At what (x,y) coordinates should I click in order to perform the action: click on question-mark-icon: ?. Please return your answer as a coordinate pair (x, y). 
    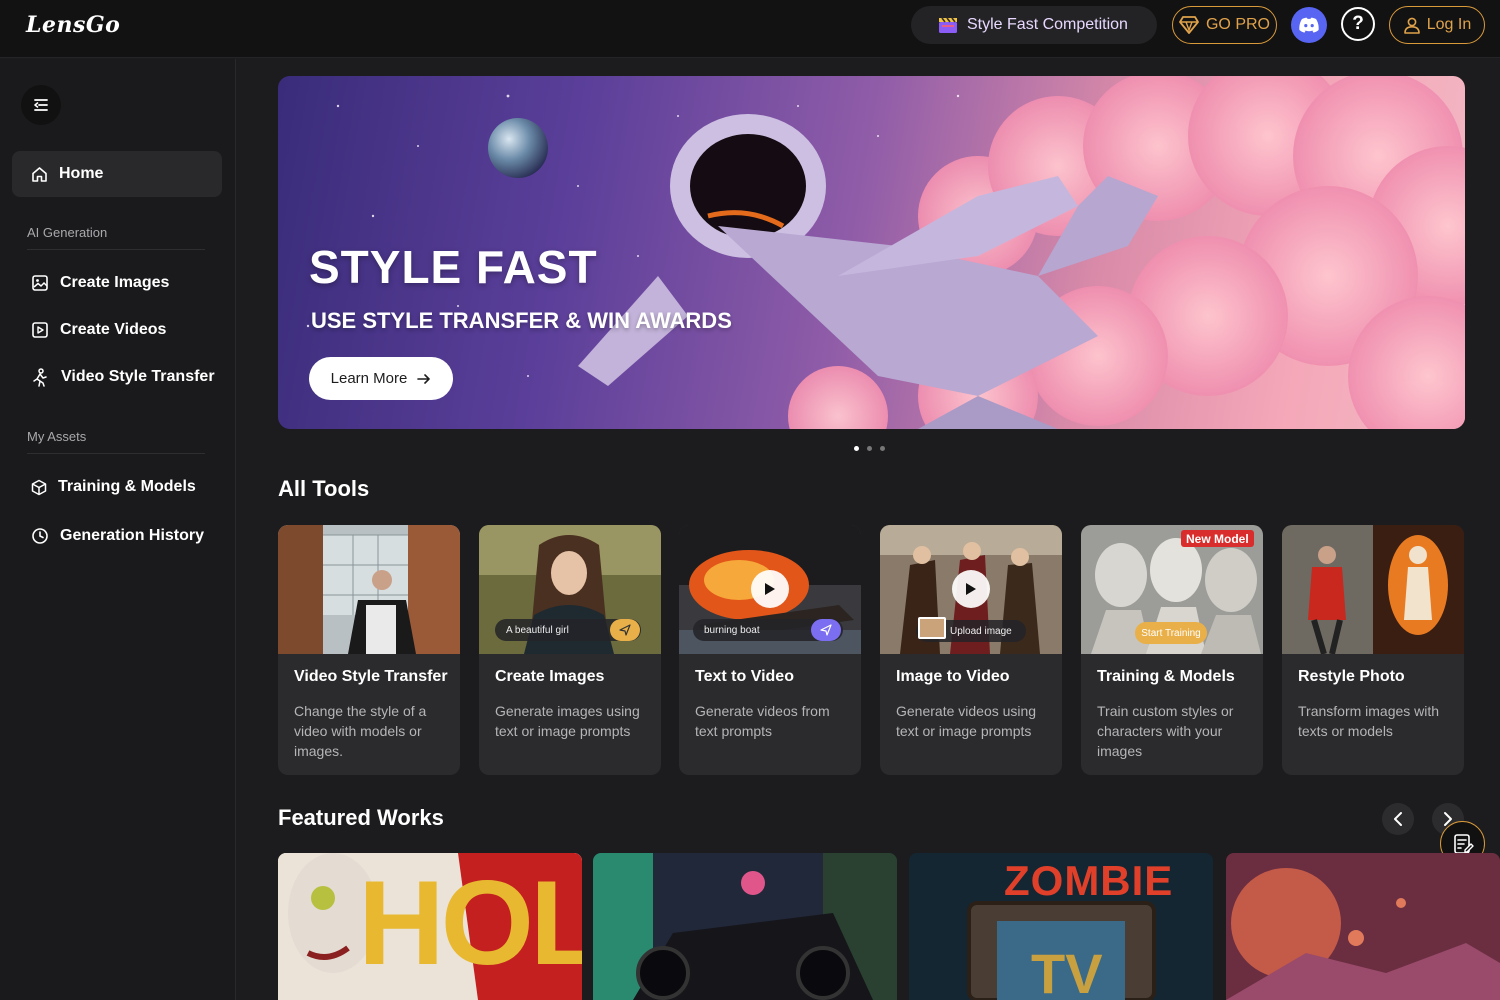
    Looking at the image, I should click on (1358, 23).